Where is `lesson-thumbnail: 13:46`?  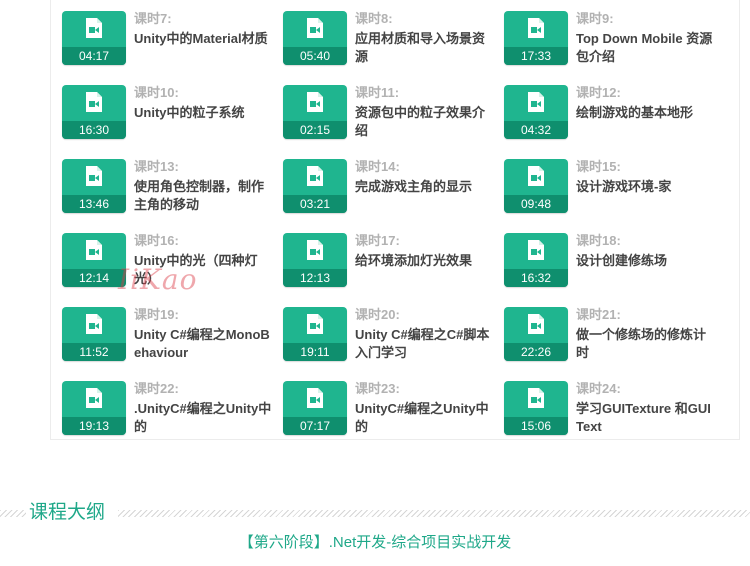
lesson-thumbnail: 13:46 is located at coordinates (94, 186).